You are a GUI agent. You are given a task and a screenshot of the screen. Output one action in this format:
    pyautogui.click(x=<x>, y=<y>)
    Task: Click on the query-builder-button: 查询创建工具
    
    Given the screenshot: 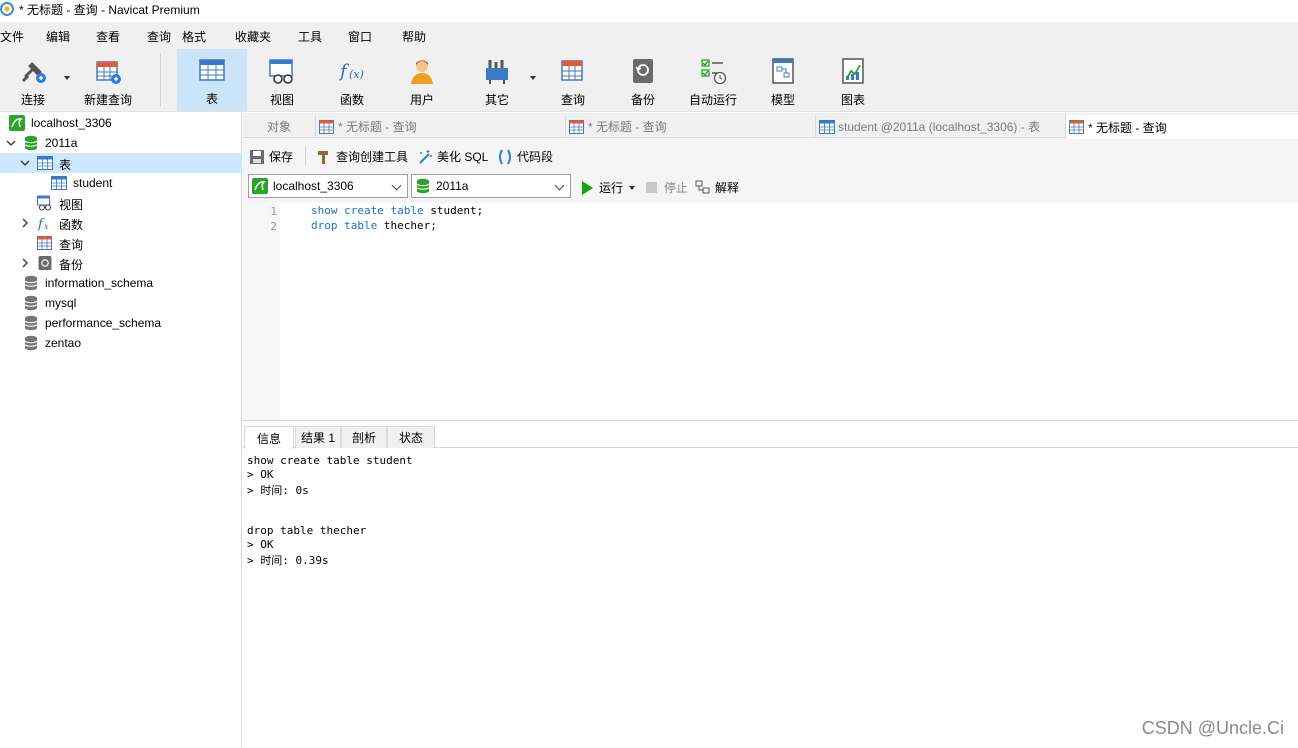 What is the action you would take?
    pyautogui.click(x=362, y=156)
    